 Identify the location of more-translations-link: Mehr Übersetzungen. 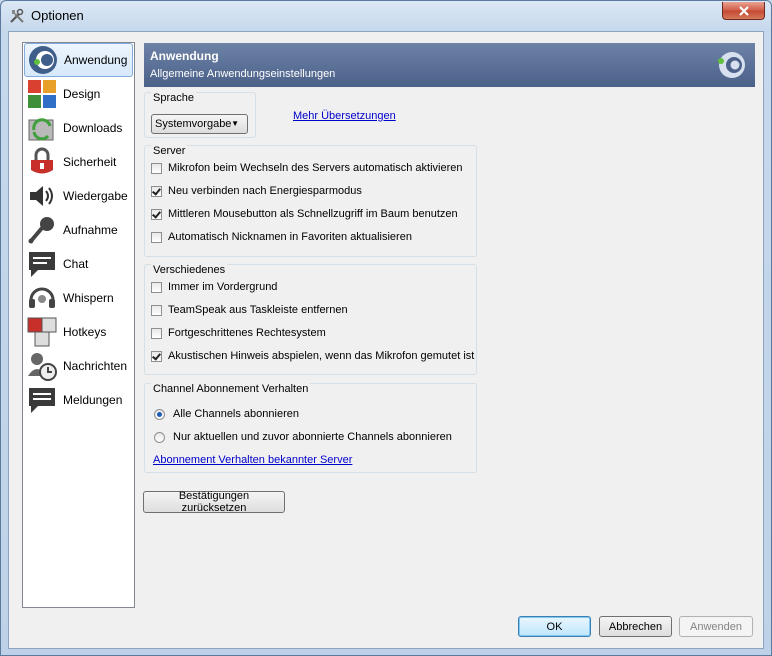
(344, 116).